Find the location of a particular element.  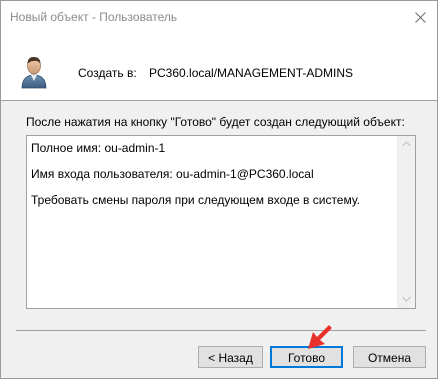

chevron-down-icon is located at coordinates (406, 299).